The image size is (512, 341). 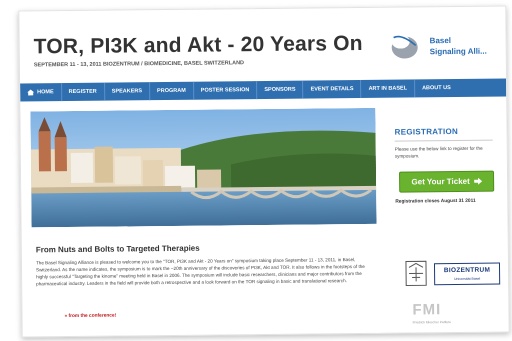 I want to click on nav-item-about-us: ABOUT US, so click(x=436, y=88).